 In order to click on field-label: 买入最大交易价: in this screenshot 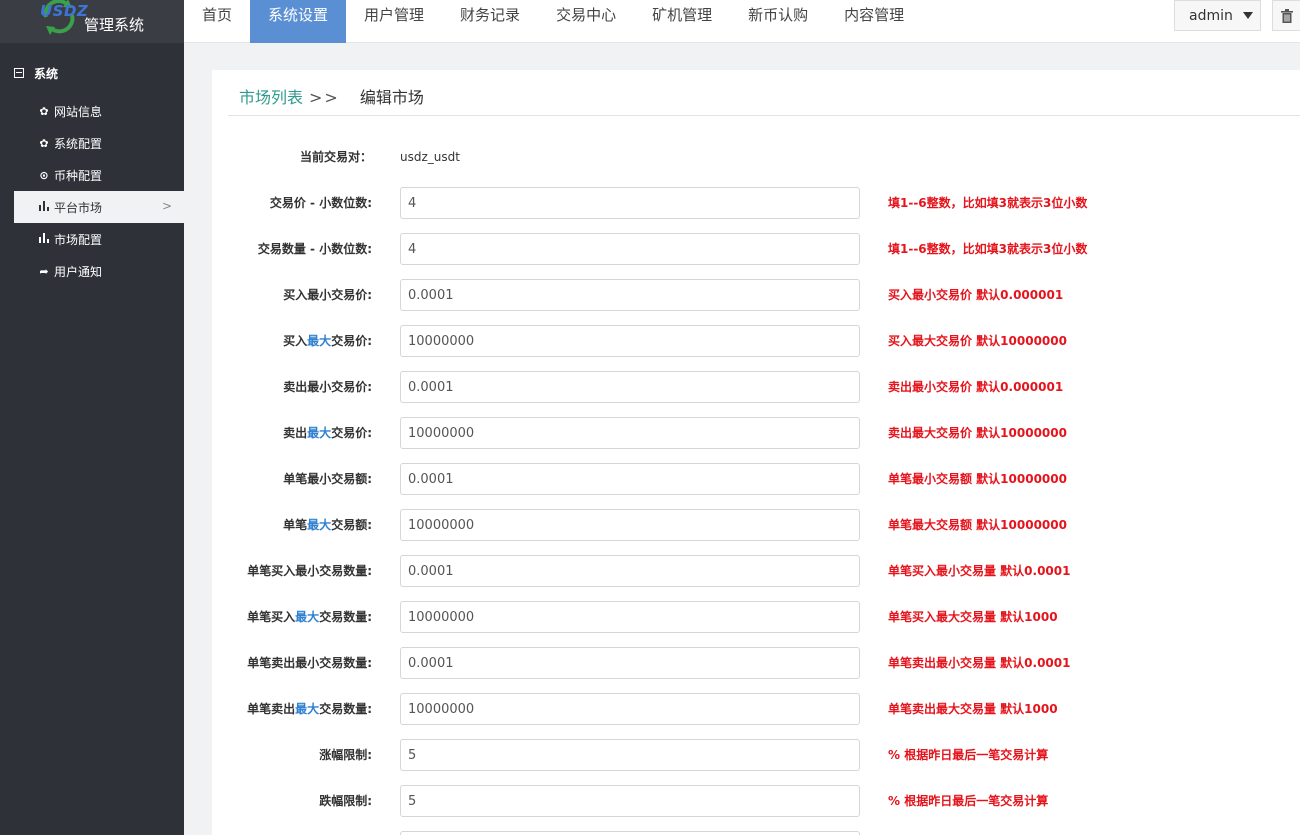, I will do `click(327, 341)`.